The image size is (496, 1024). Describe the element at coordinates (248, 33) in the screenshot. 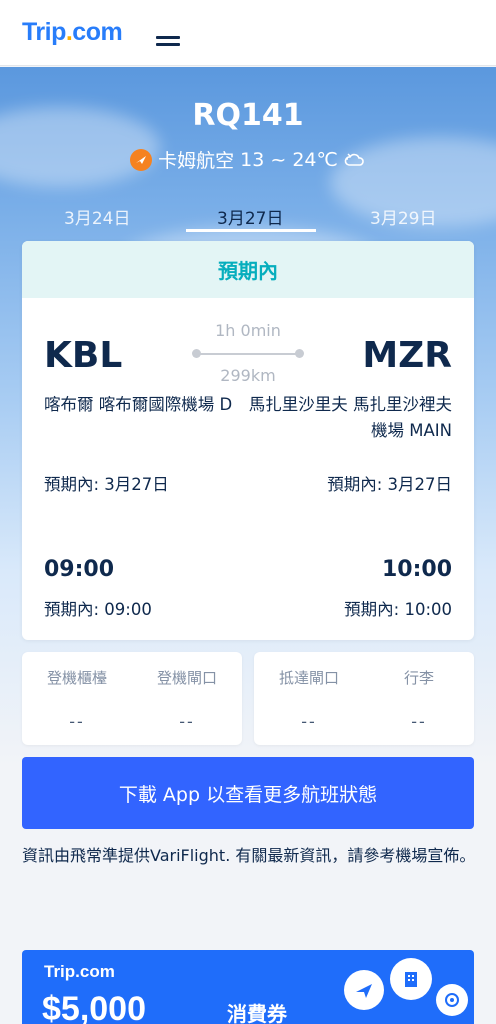

I see `top-bar: Trip.com` at that location.